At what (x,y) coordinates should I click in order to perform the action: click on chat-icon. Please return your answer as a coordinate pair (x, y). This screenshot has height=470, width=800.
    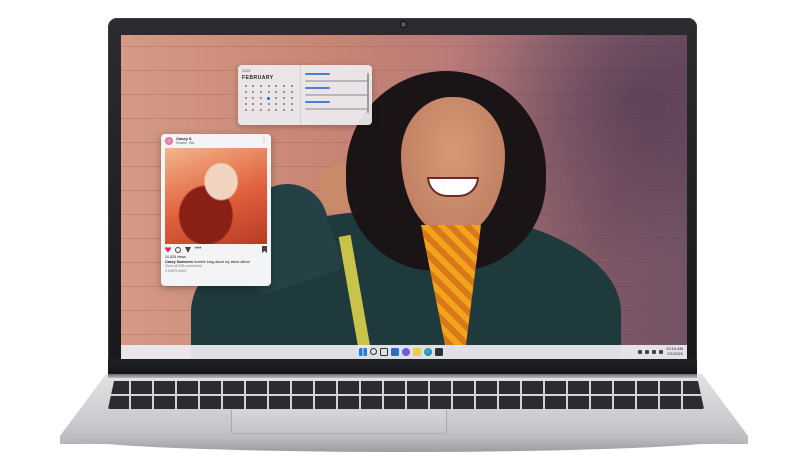
    Looking at the image, I should click on (406, 352).